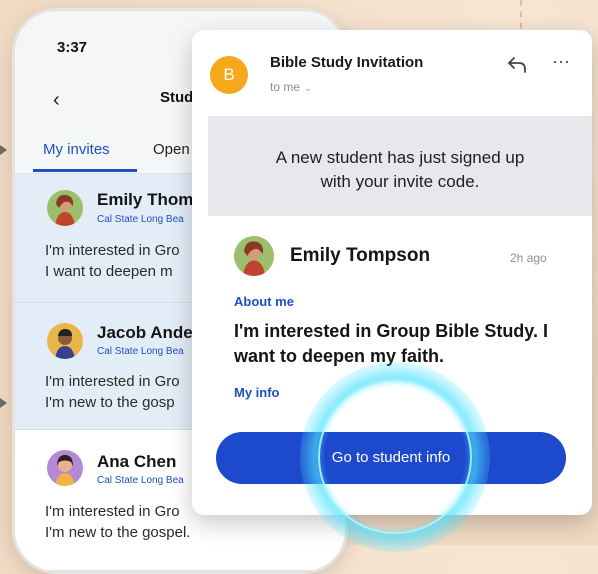 Image resolution: width=598 pixels, height=574 pixels. Describe the element at coordinates (347, 62) in the screenshot. I see `email-subject: Bible Study Invitation` at that location.